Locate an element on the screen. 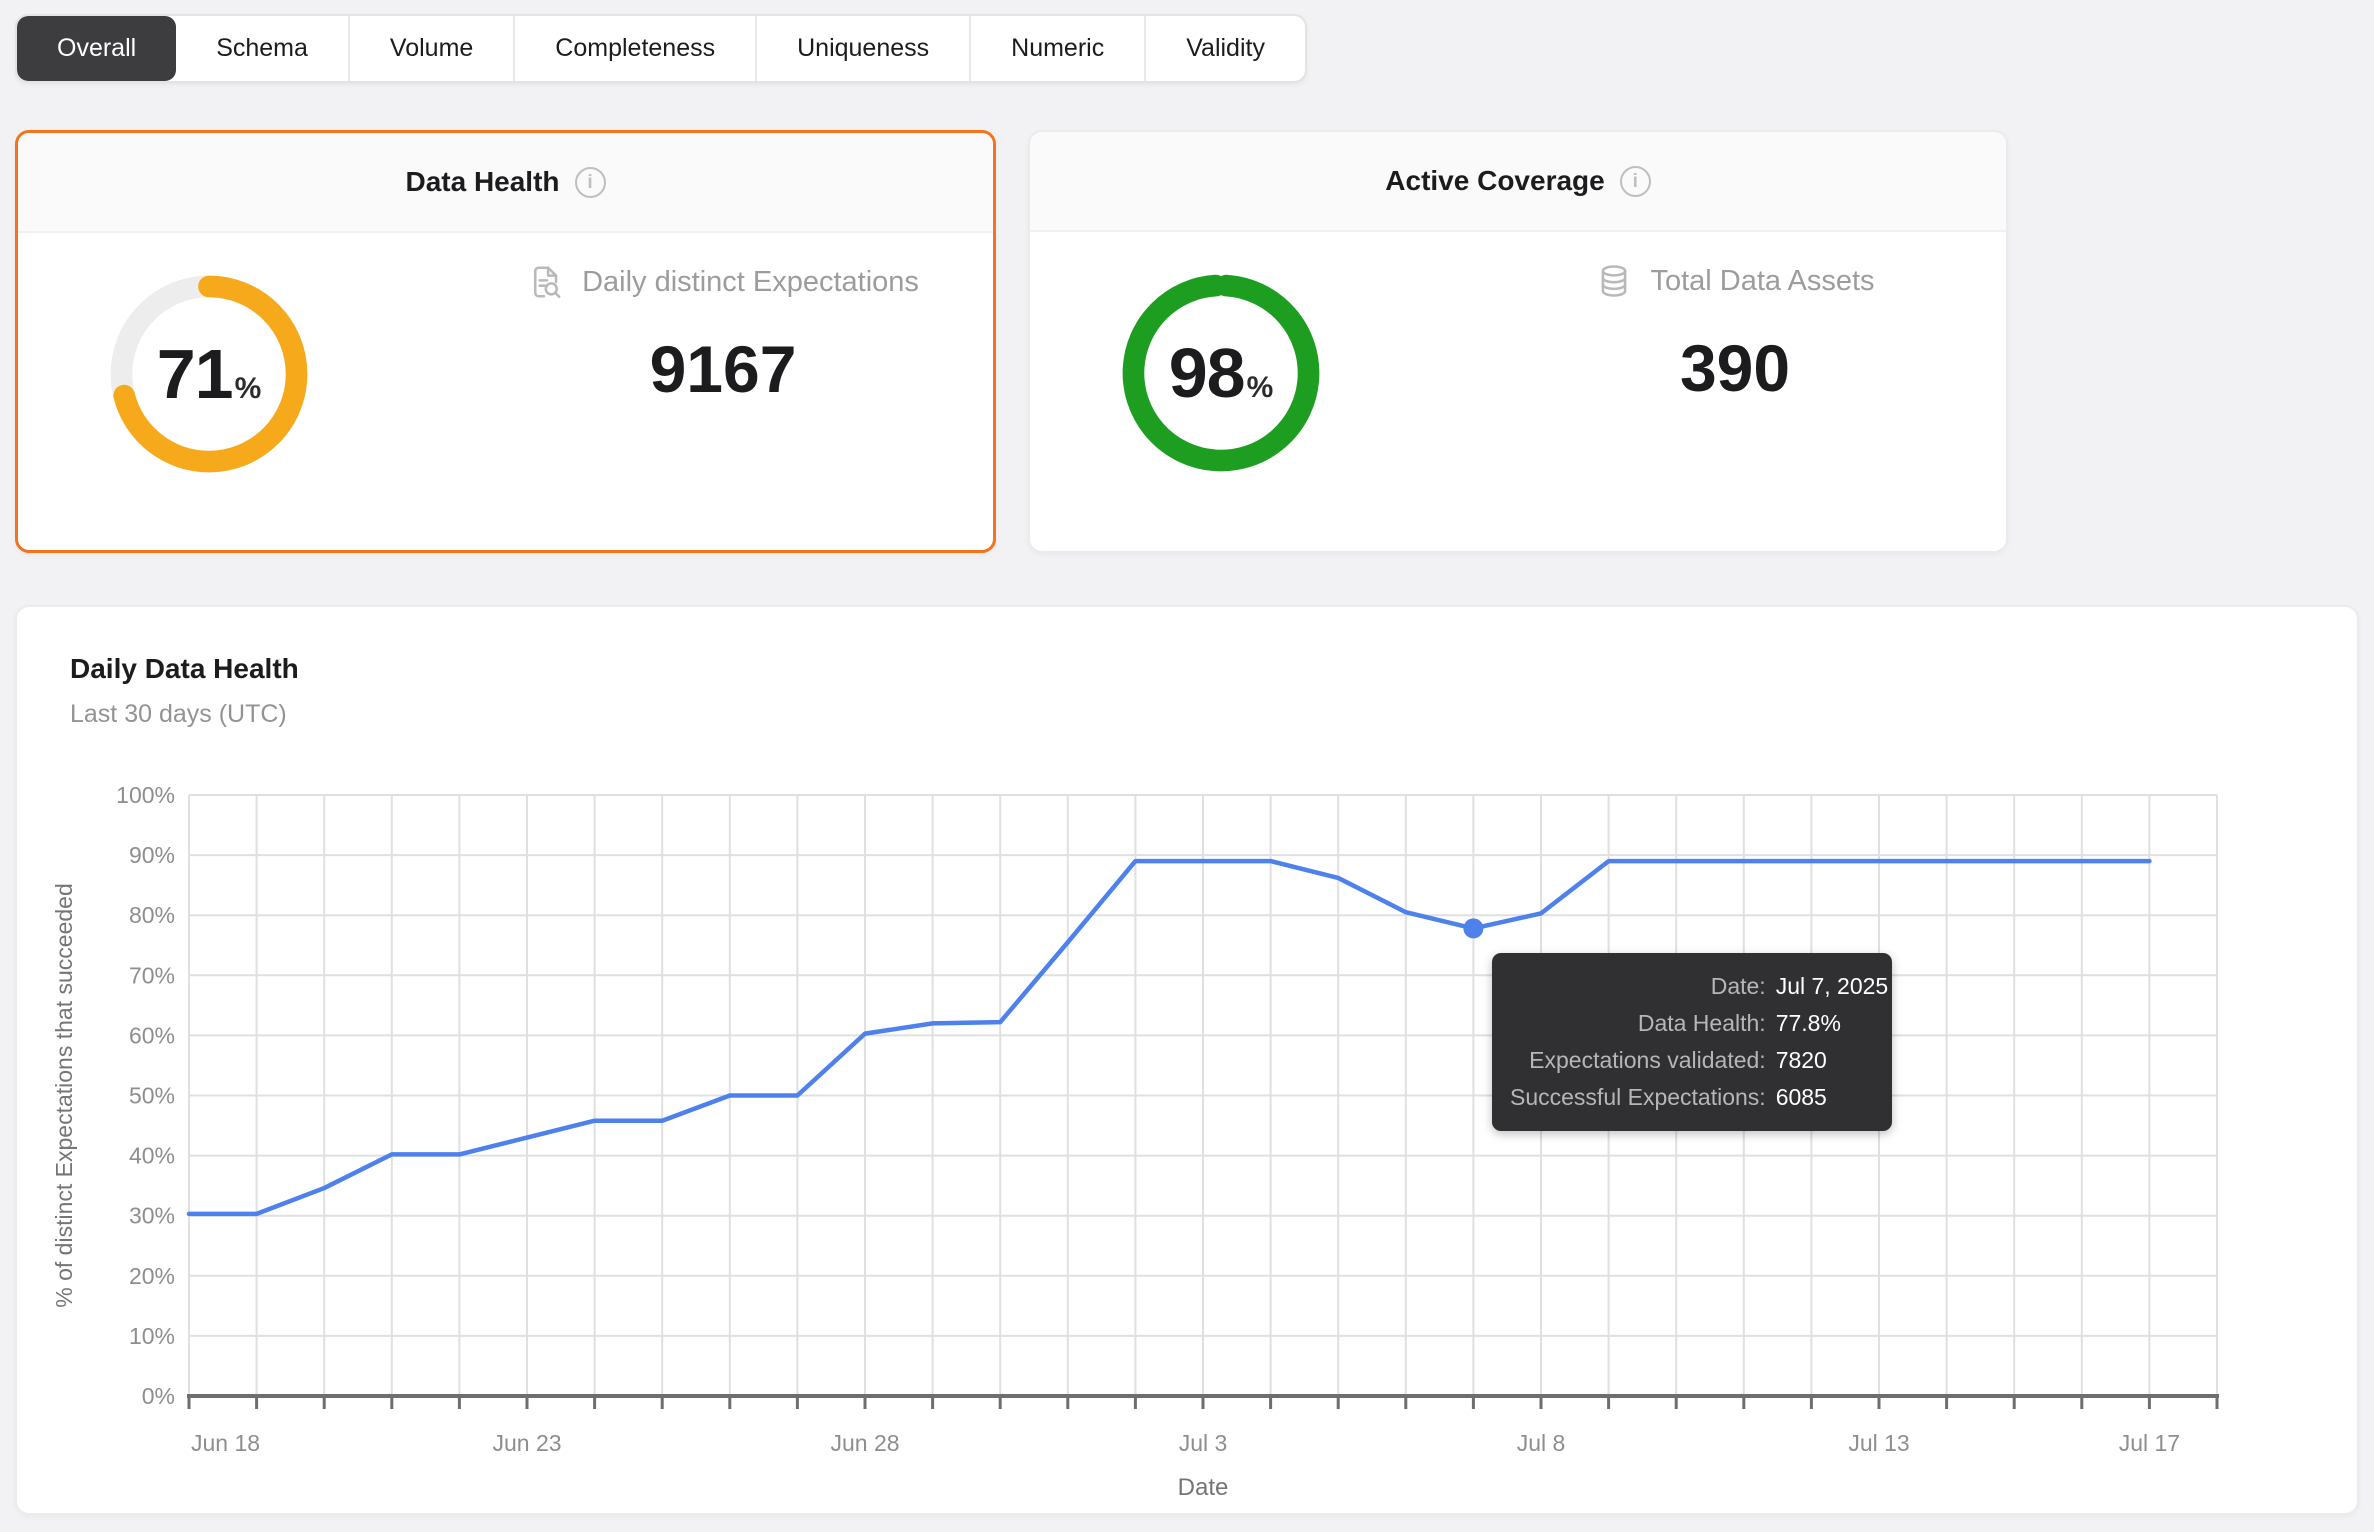 The height and width of the screenshot is (1532, 2374). active-coverage-percent: 98 is located at coordinates (1207, 373).